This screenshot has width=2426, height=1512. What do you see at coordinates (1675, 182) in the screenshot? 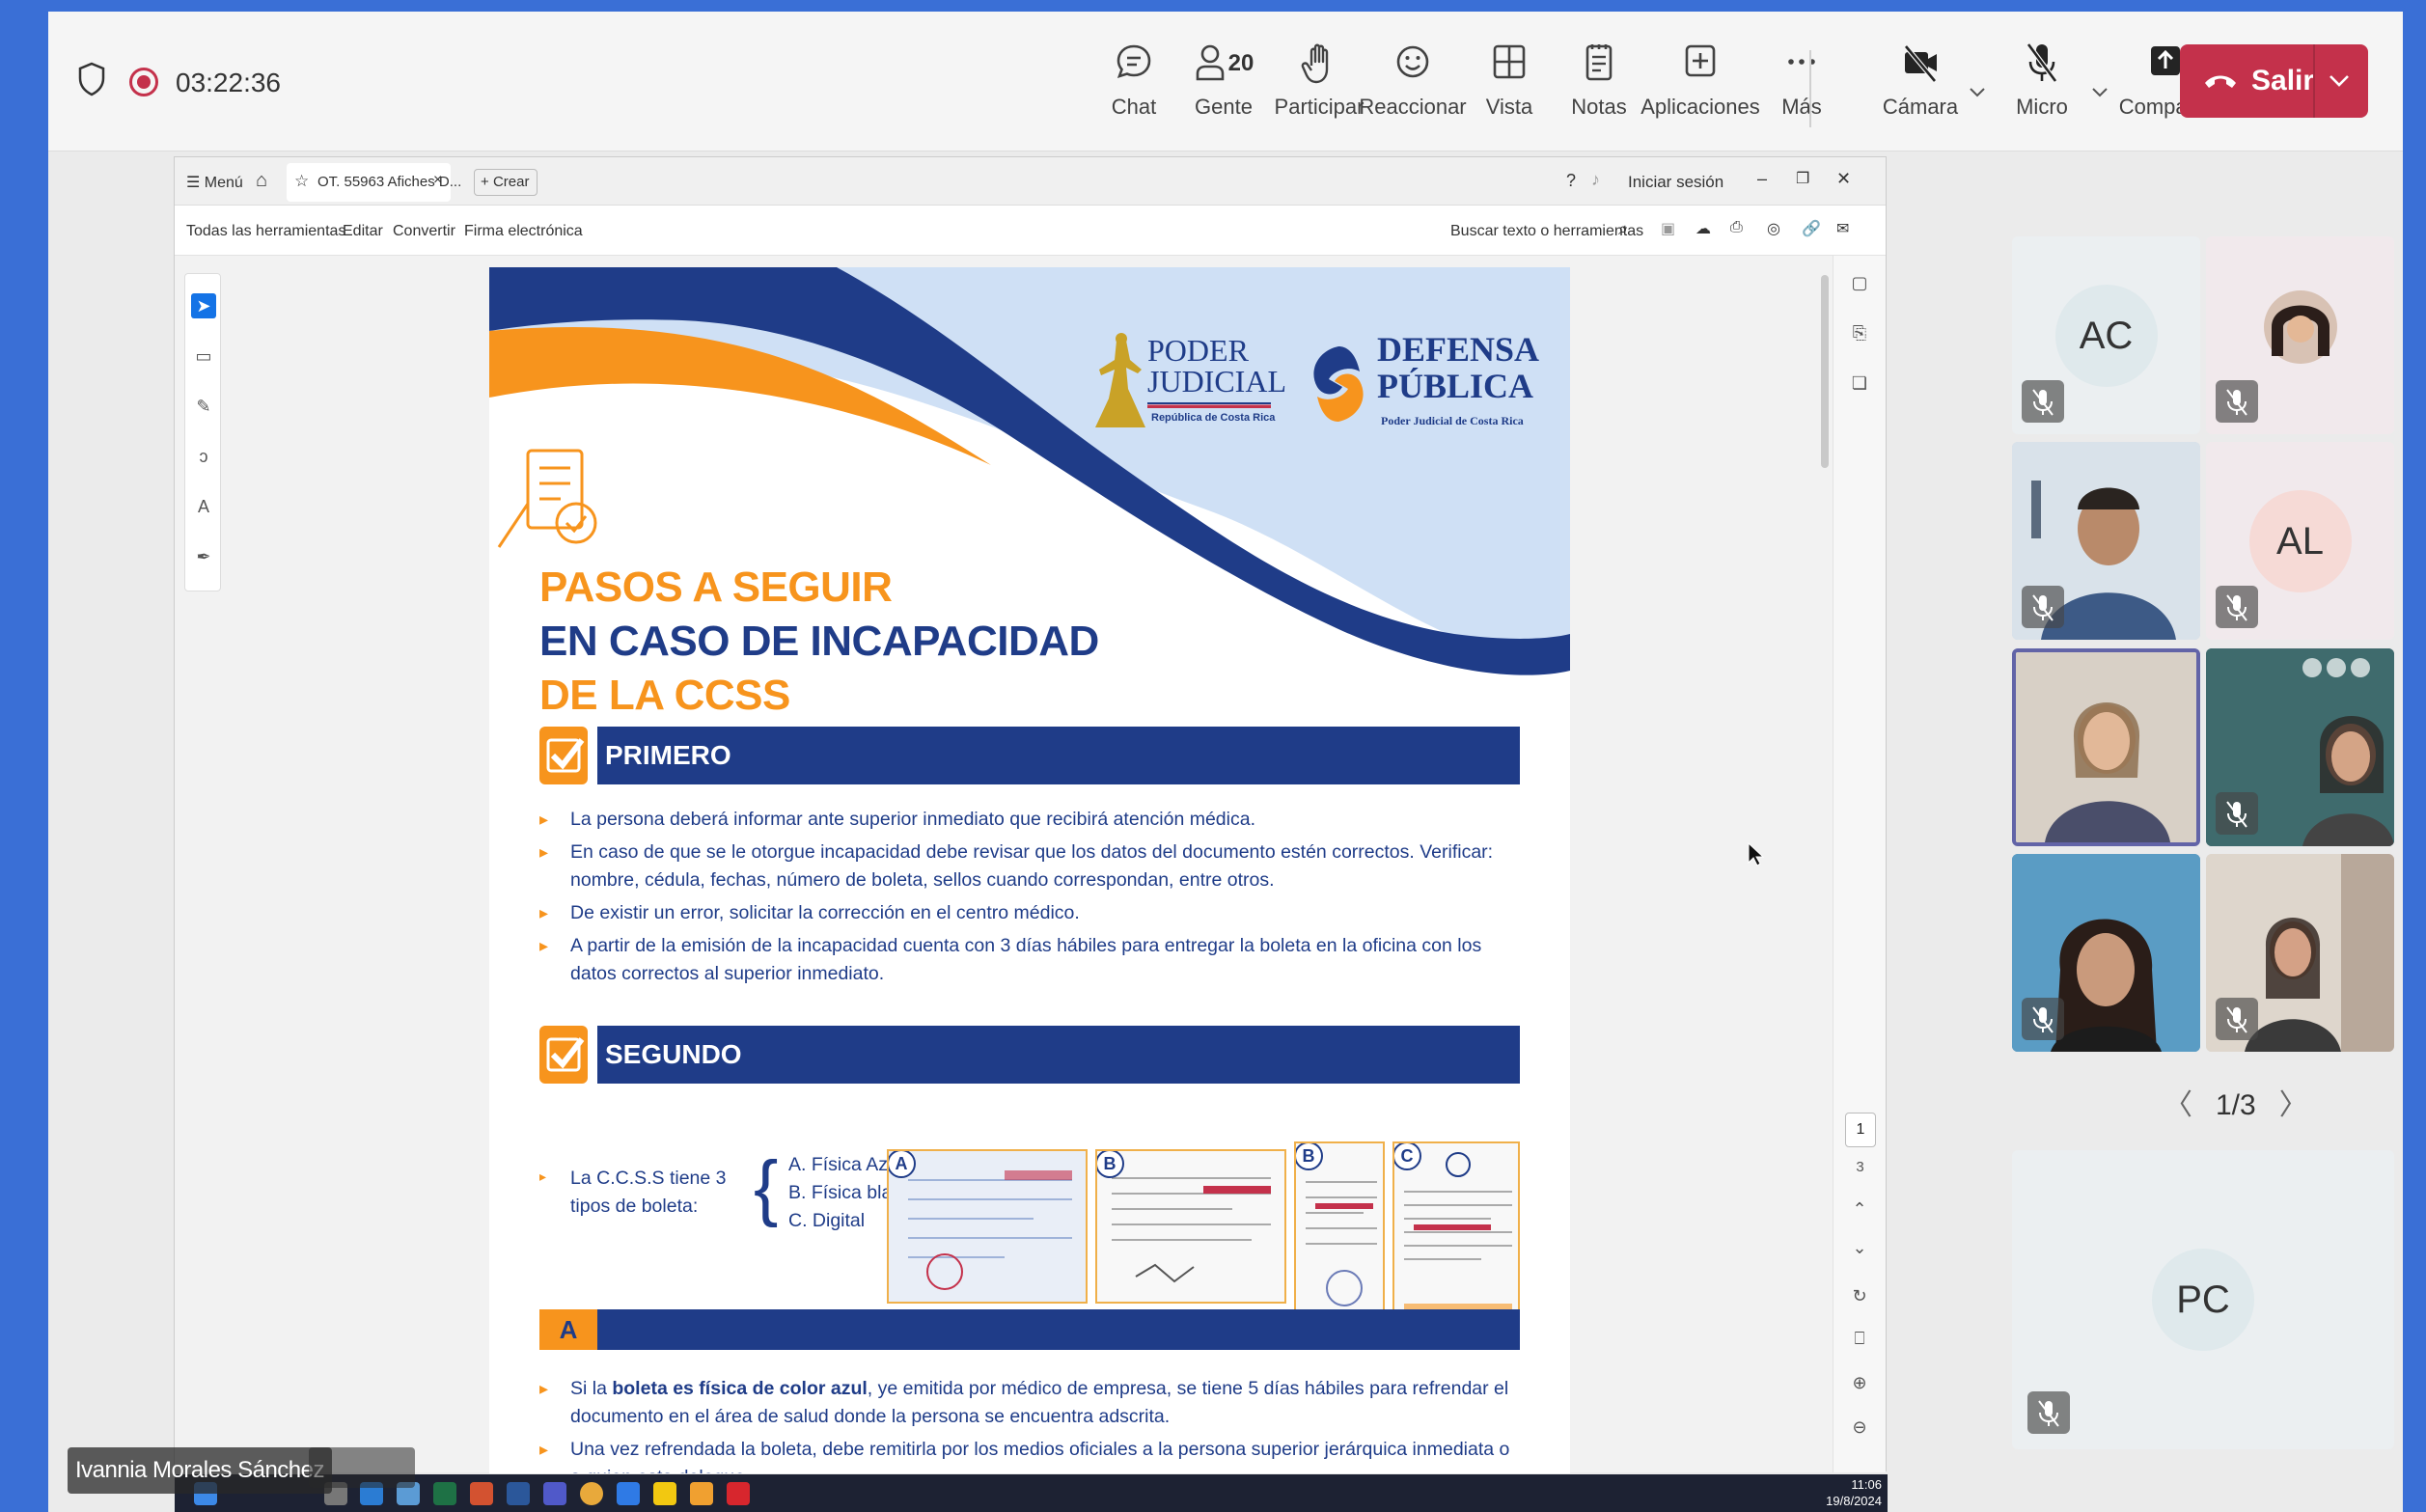
I see `sign-in-button: Iniciar sesión` at bounding box center [1675, 182].